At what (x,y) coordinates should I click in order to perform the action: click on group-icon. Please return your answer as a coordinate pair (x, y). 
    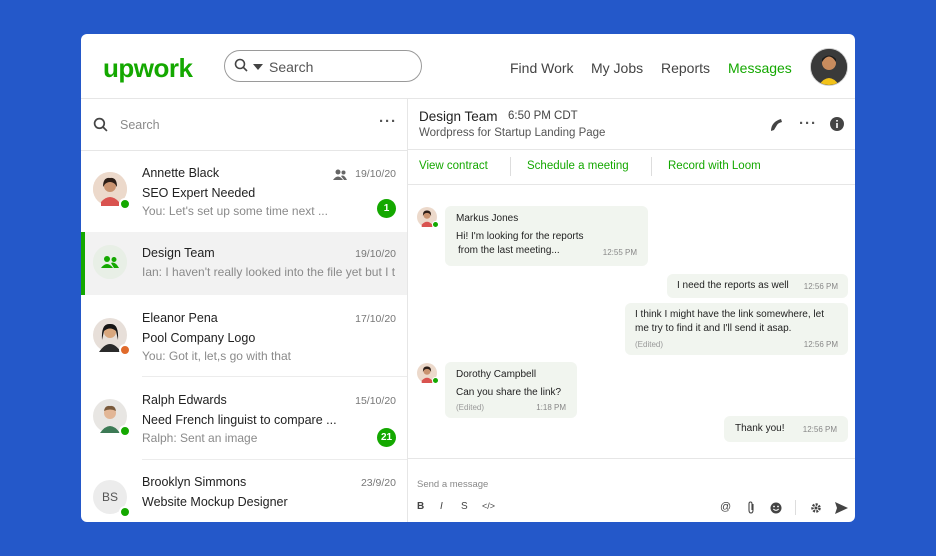
    Looking at the image, I should click on (340, 176).